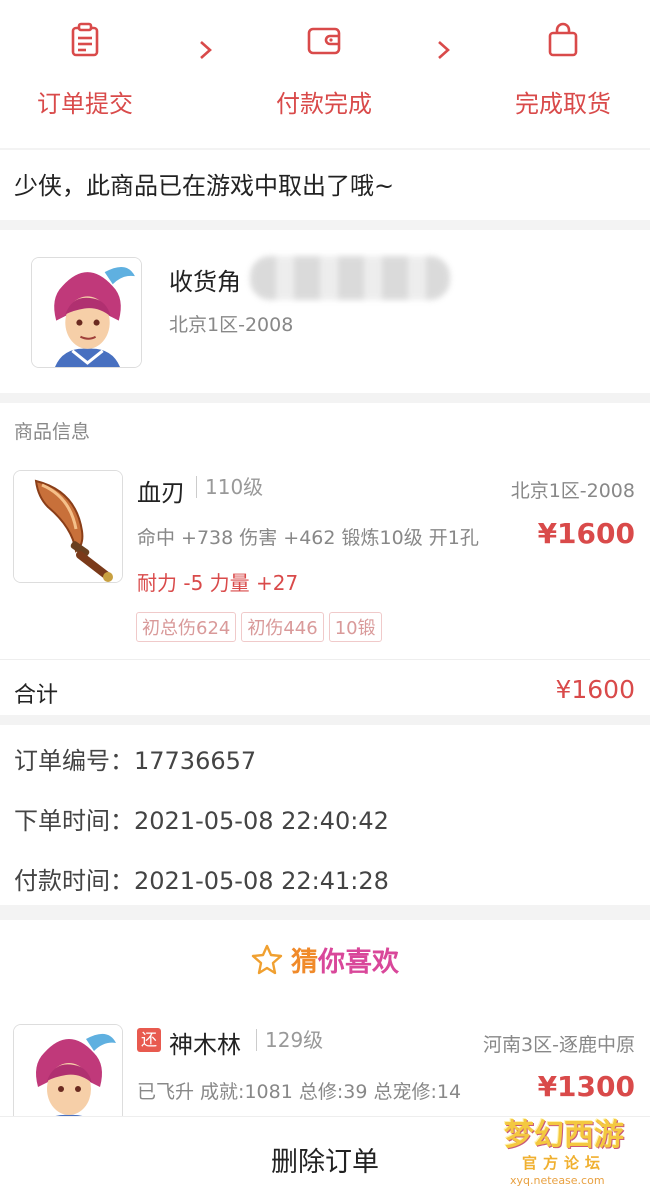  What do you see at coordinates (325, 185) in the screenshot?
I see `pickup-notice: 少侠，此商品已在游戏中取出了哦~` at bounding box center [325, 185].